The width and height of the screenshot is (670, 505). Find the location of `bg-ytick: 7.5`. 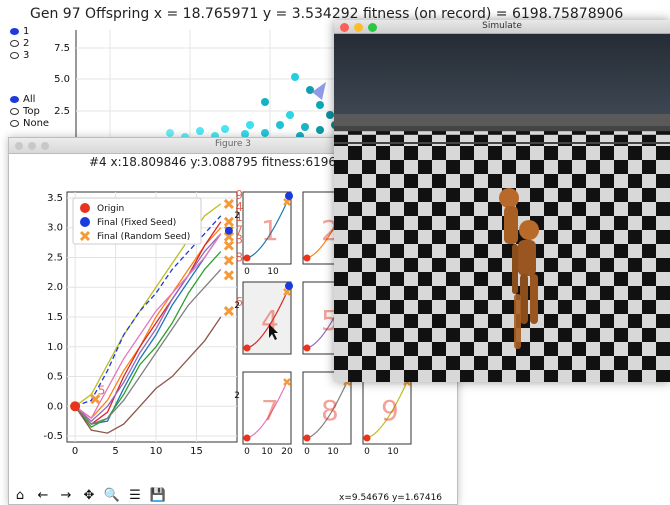

bg-ytick: 7.5 is located at coordinates (62, 48).